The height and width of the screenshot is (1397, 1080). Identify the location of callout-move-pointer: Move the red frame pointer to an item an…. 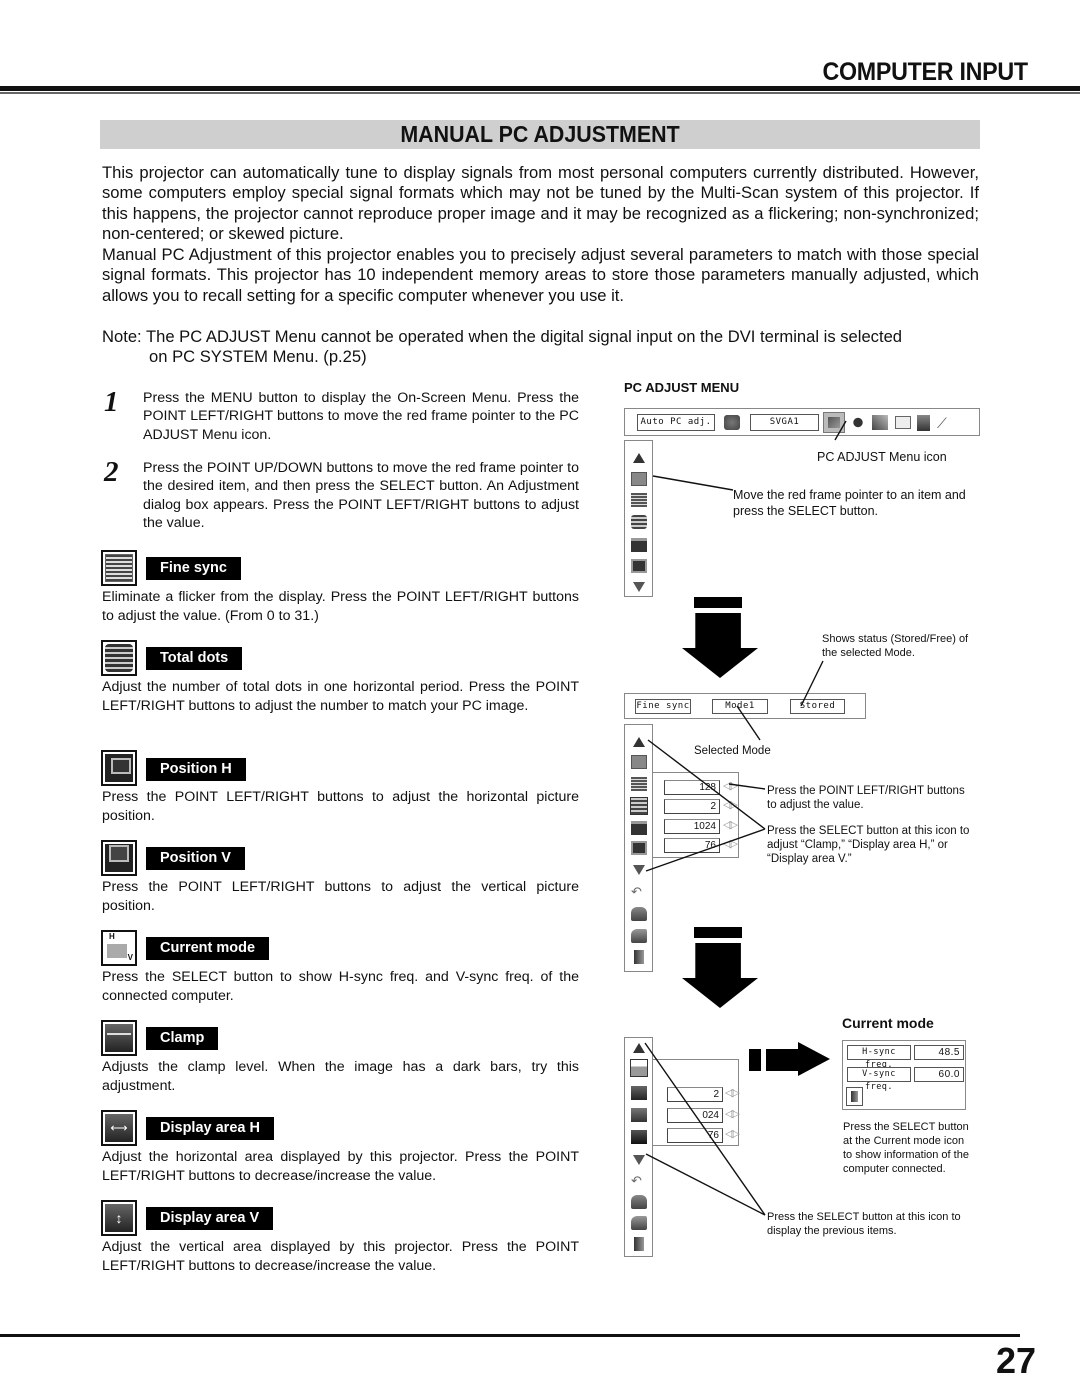
(849, 503).